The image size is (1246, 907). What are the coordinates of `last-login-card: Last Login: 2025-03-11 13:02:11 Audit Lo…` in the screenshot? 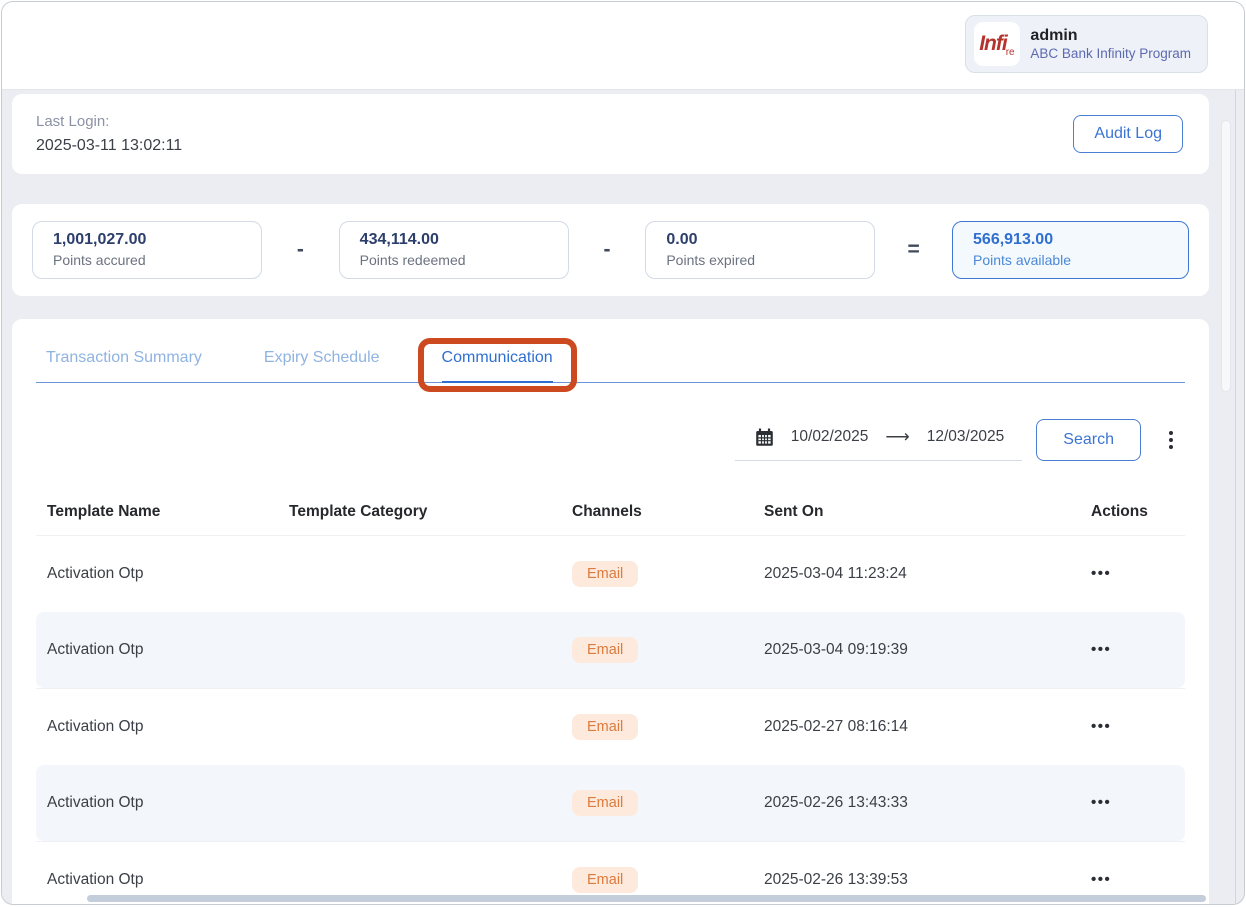 It's located at (610, 134).